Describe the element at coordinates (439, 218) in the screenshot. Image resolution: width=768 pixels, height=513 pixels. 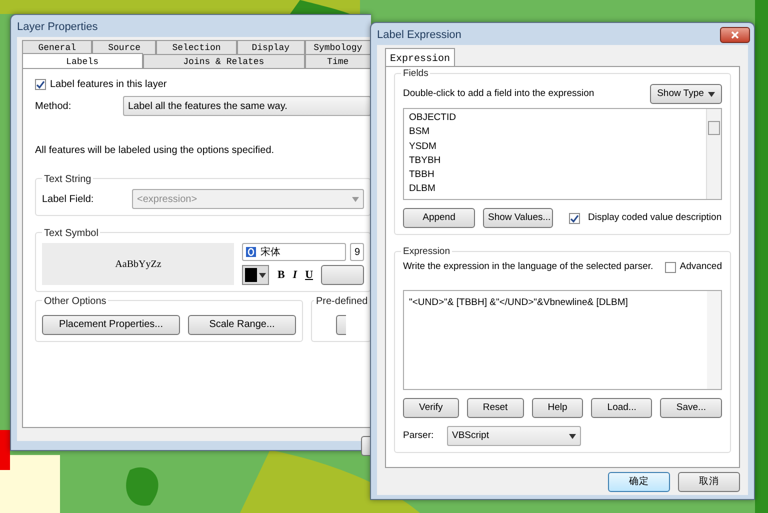
I see `append-button: Append` at that location.